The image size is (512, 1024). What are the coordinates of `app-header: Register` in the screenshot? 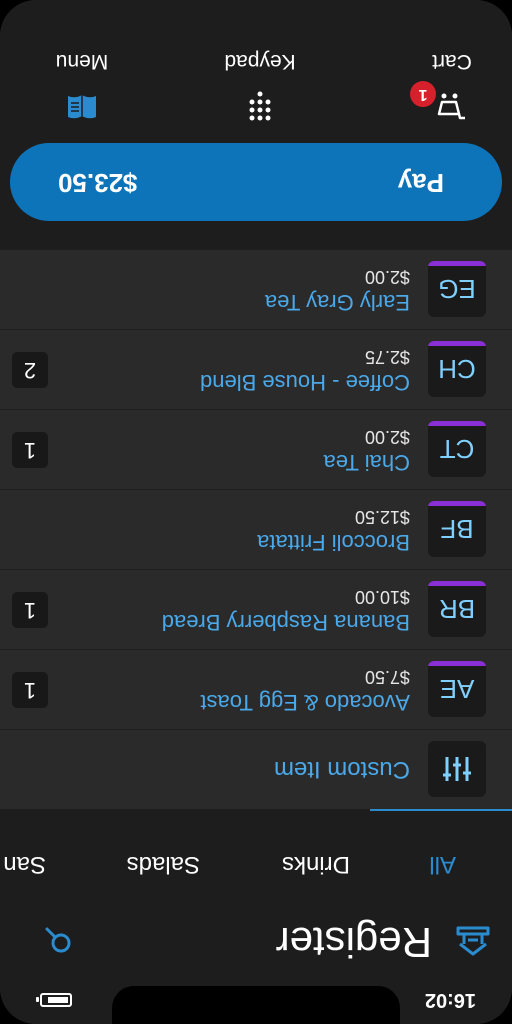 It's located at (256, 939).